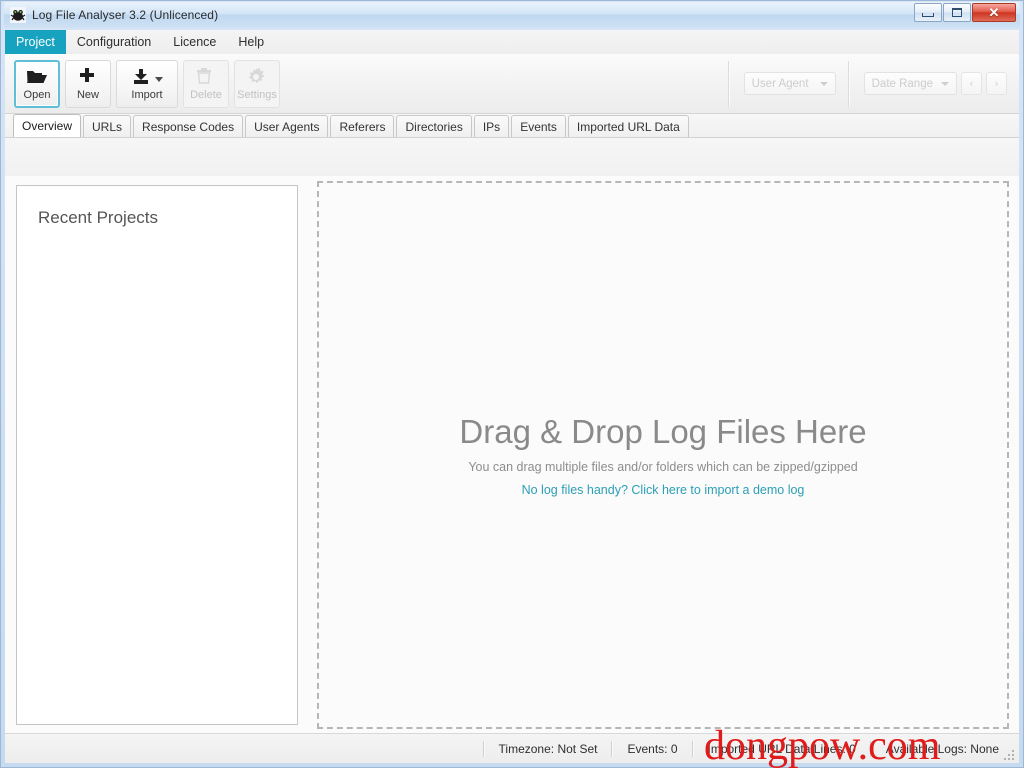 Image resolution: width=1024 pixels, height=768 pixels. Describe the element at coordinates (928, 15) in the screenshot. I see `minimize-icon` at that location.